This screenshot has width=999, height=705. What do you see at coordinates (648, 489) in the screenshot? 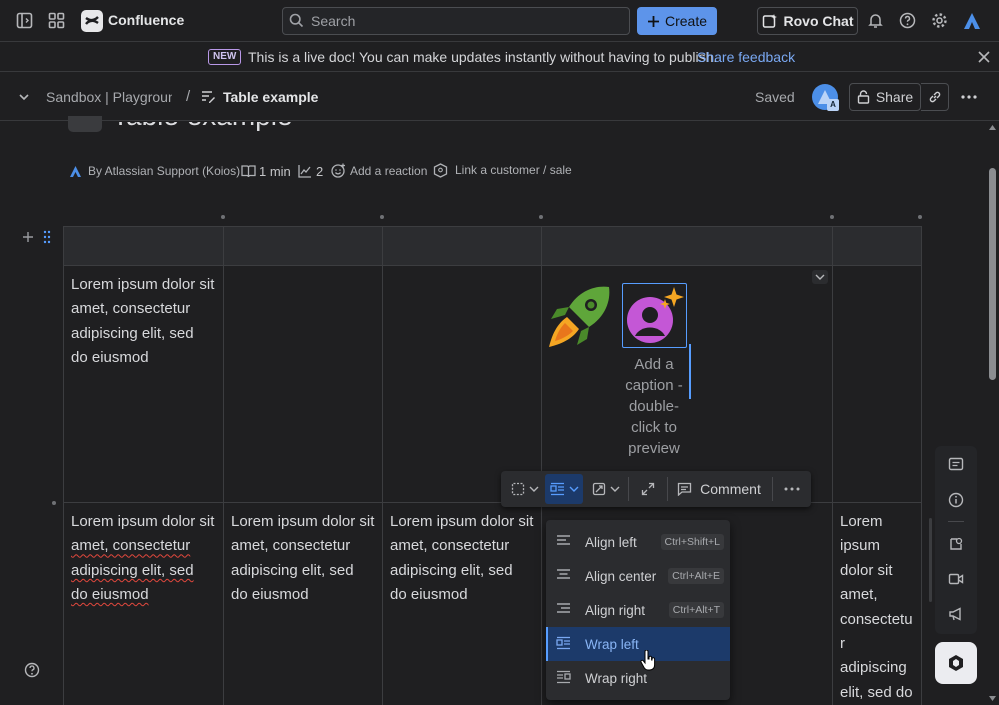
I see `fullscreen-button` at bounding box center [648, 489].